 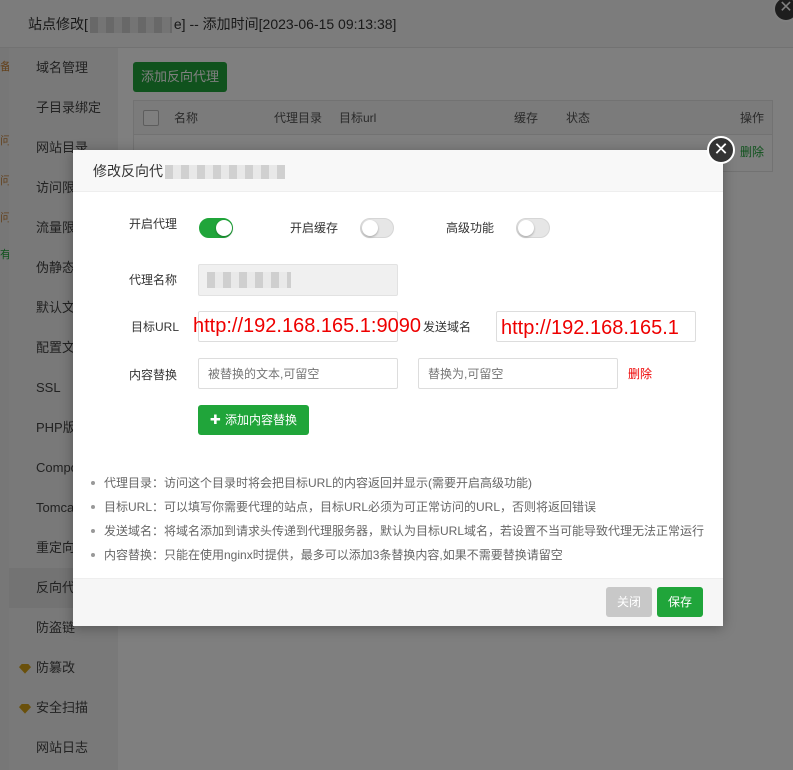 What do you see at coordinates (298, 280) in the screenshot?
I see `proxy-name-field` at bounding box center [298, 280].